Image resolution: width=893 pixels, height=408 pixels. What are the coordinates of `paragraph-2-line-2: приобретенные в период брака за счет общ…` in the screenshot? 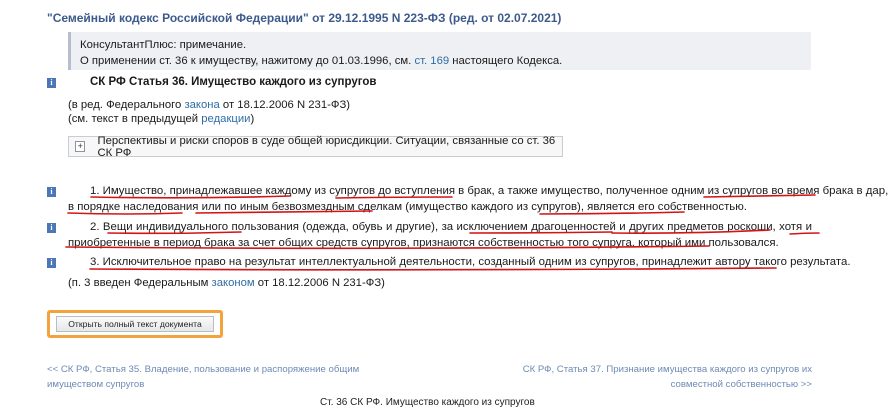 It's located at (423, 243).